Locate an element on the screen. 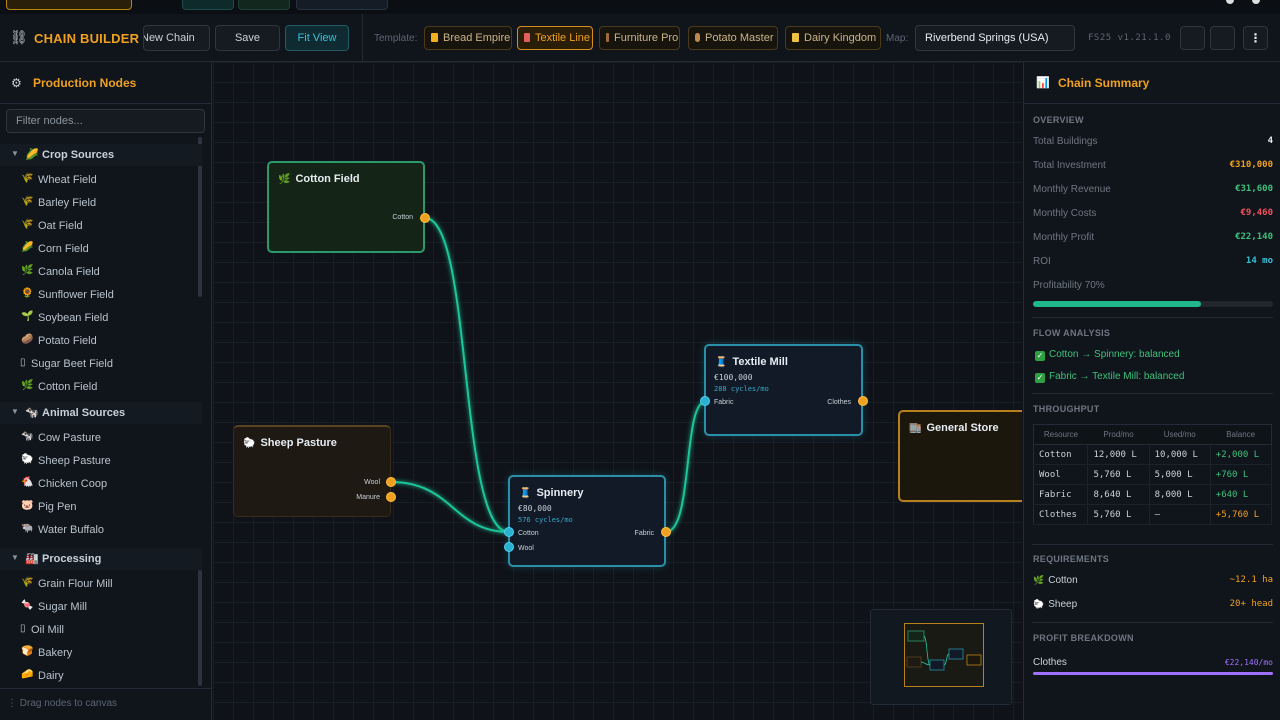 This screenshot has height=720, width=1280. sidebar-item-dairy: 🧀 Dairy is located at coordinates (100, 676).